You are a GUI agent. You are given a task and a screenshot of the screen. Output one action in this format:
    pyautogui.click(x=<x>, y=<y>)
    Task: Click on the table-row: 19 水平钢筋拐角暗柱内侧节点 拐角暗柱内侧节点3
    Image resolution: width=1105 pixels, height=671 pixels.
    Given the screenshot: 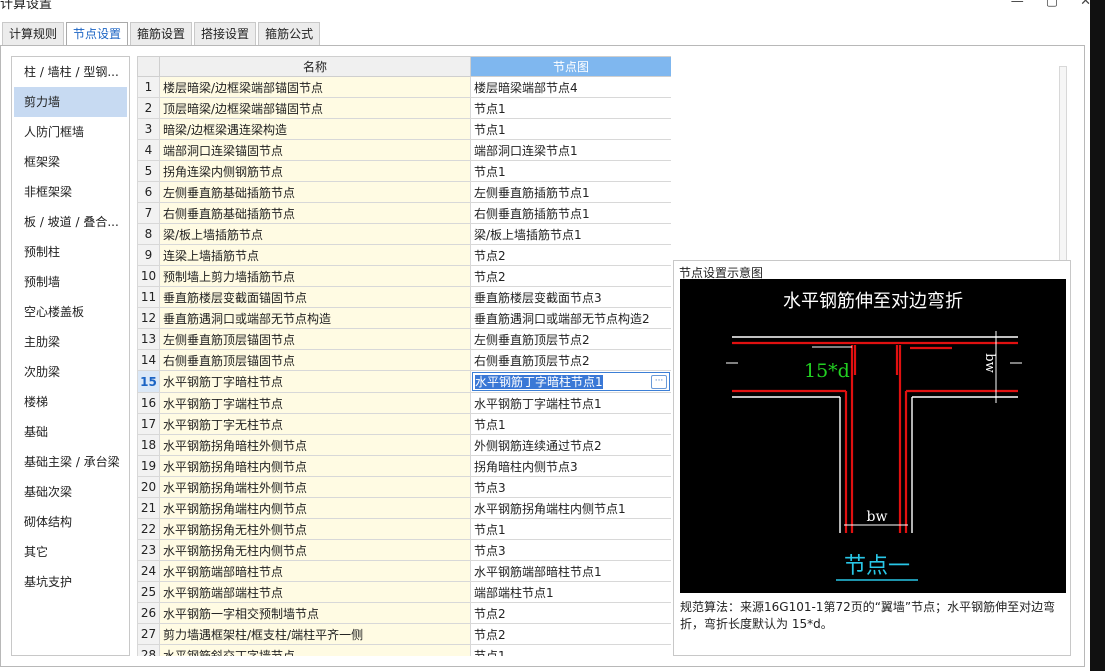 What is the action you would take?
    pyautogui.click(x=404, y=466)
    